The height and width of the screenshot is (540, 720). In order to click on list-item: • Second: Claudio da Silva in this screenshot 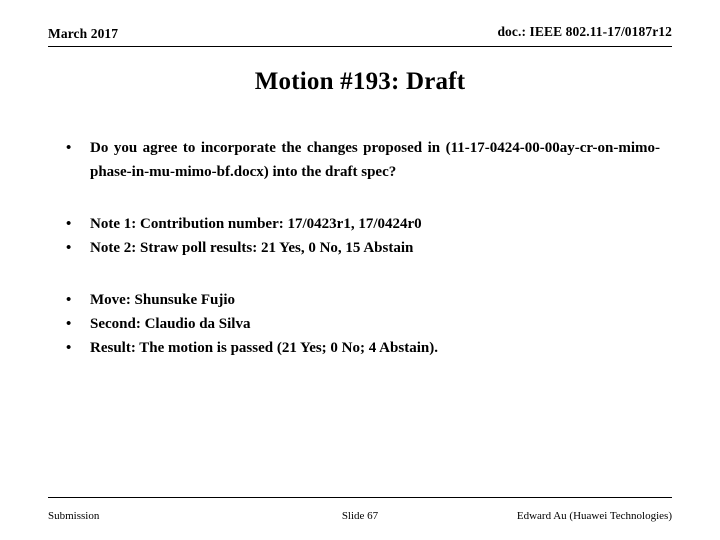, I will do `click(360, 324)`.